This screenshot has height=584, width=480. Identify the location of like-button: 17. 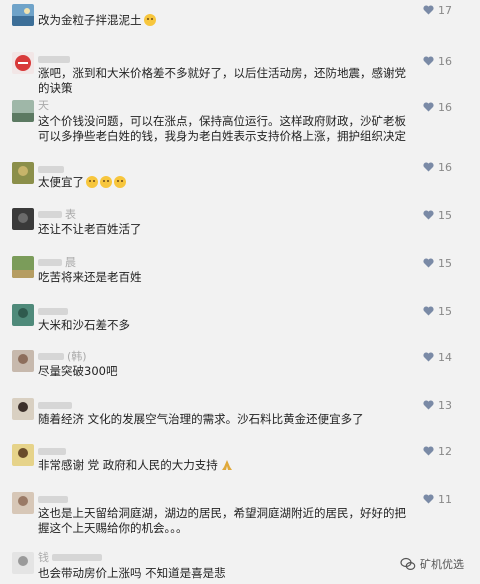
(432, 10).